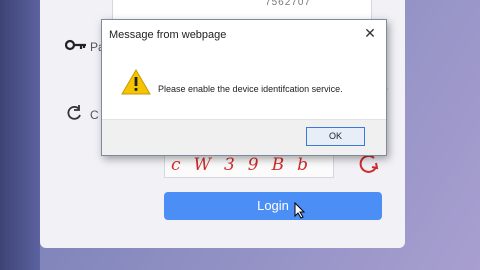 This screenshot has height=270, width=480. I want to click on mouse-cursor-icon, so click(300, 212).